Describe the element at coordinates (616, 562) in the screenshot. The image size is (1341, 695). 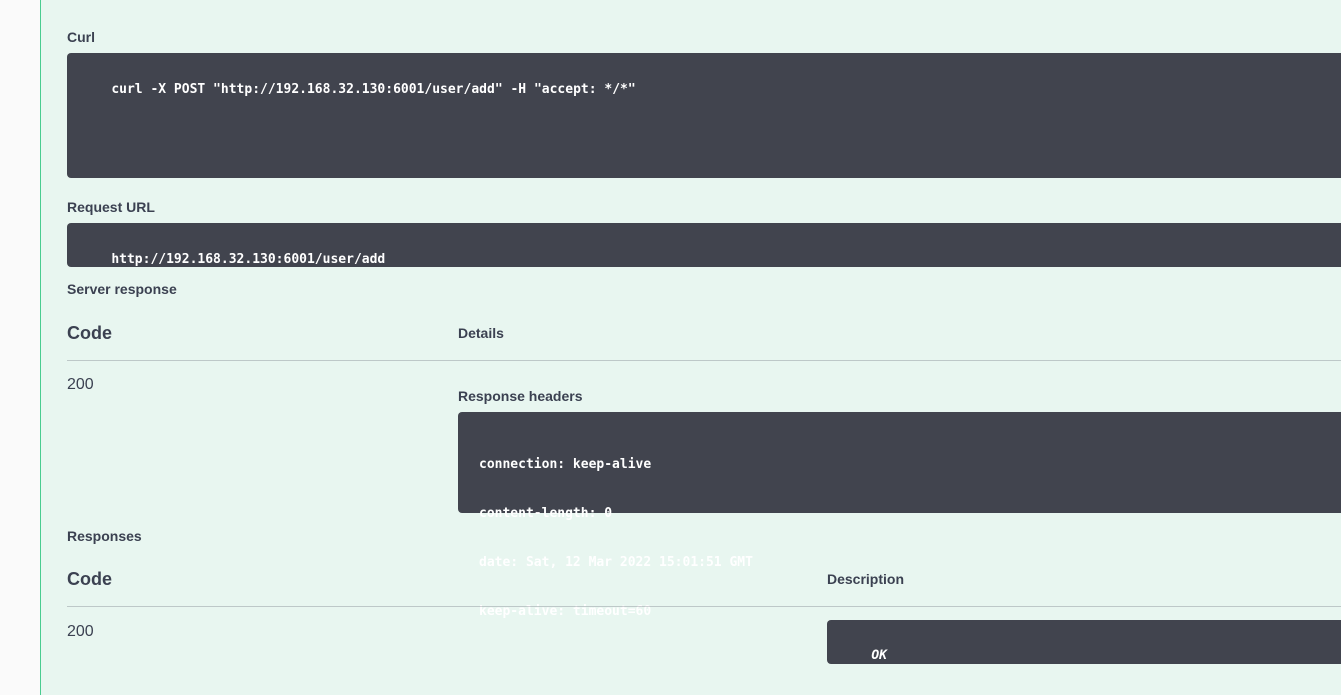
I see `response-header-line: date: Sat, 12 Mar 2022 15:01:51 GMT` at that location.